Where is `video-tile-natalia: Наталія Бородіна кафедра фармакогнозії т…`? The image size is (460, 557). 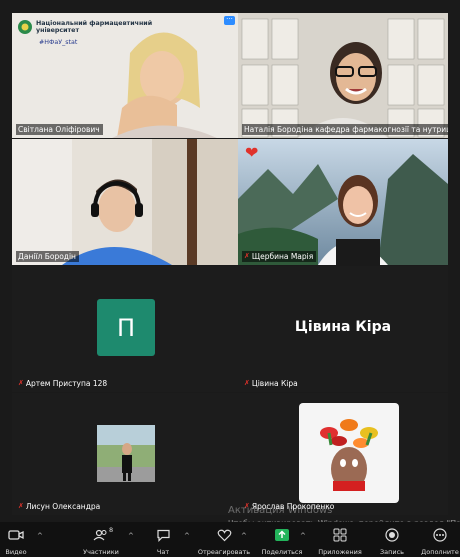
video-tile-natalia: Наталія Бородіна кафедра фармакогнозії т… is located at coordinates (343, 75).